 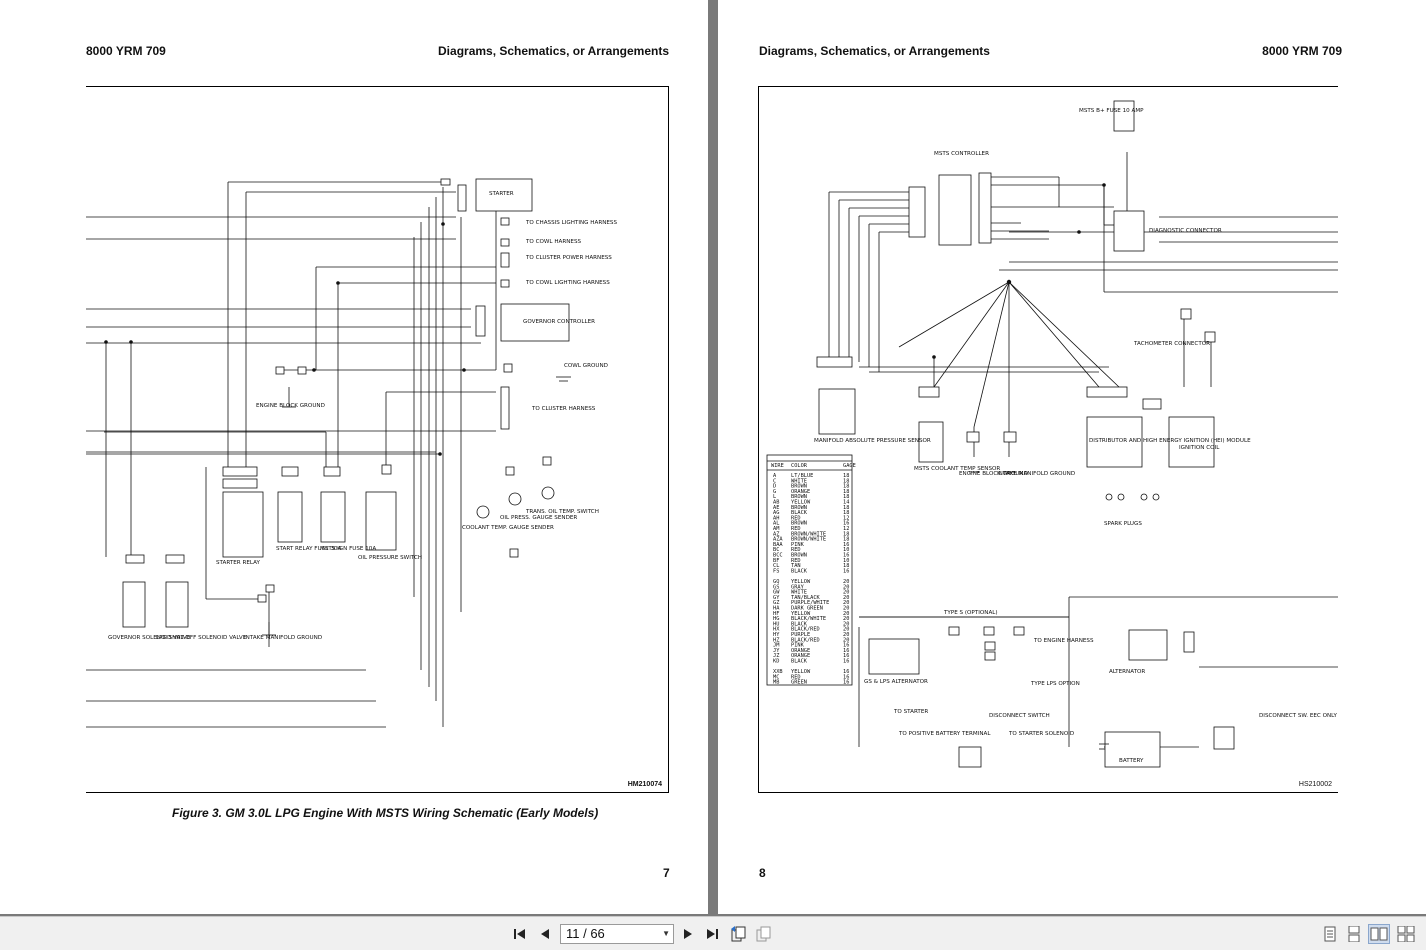 What do you see at coordinates (1302, 51) in the screenshot?
I see `right-header-doc-id: 8000 YRM 709` at bounding box center [1302, 51].